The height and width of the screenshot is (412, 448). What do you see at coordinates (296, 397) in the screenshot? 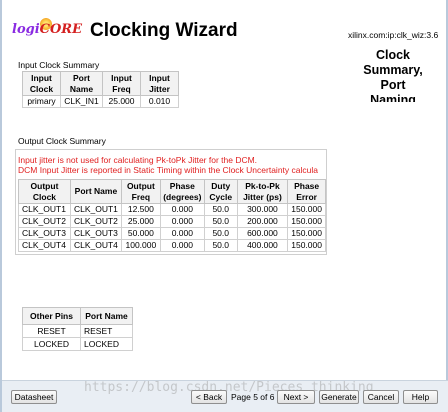
I see `next-button: Next >` at bounding box center [296, 397].